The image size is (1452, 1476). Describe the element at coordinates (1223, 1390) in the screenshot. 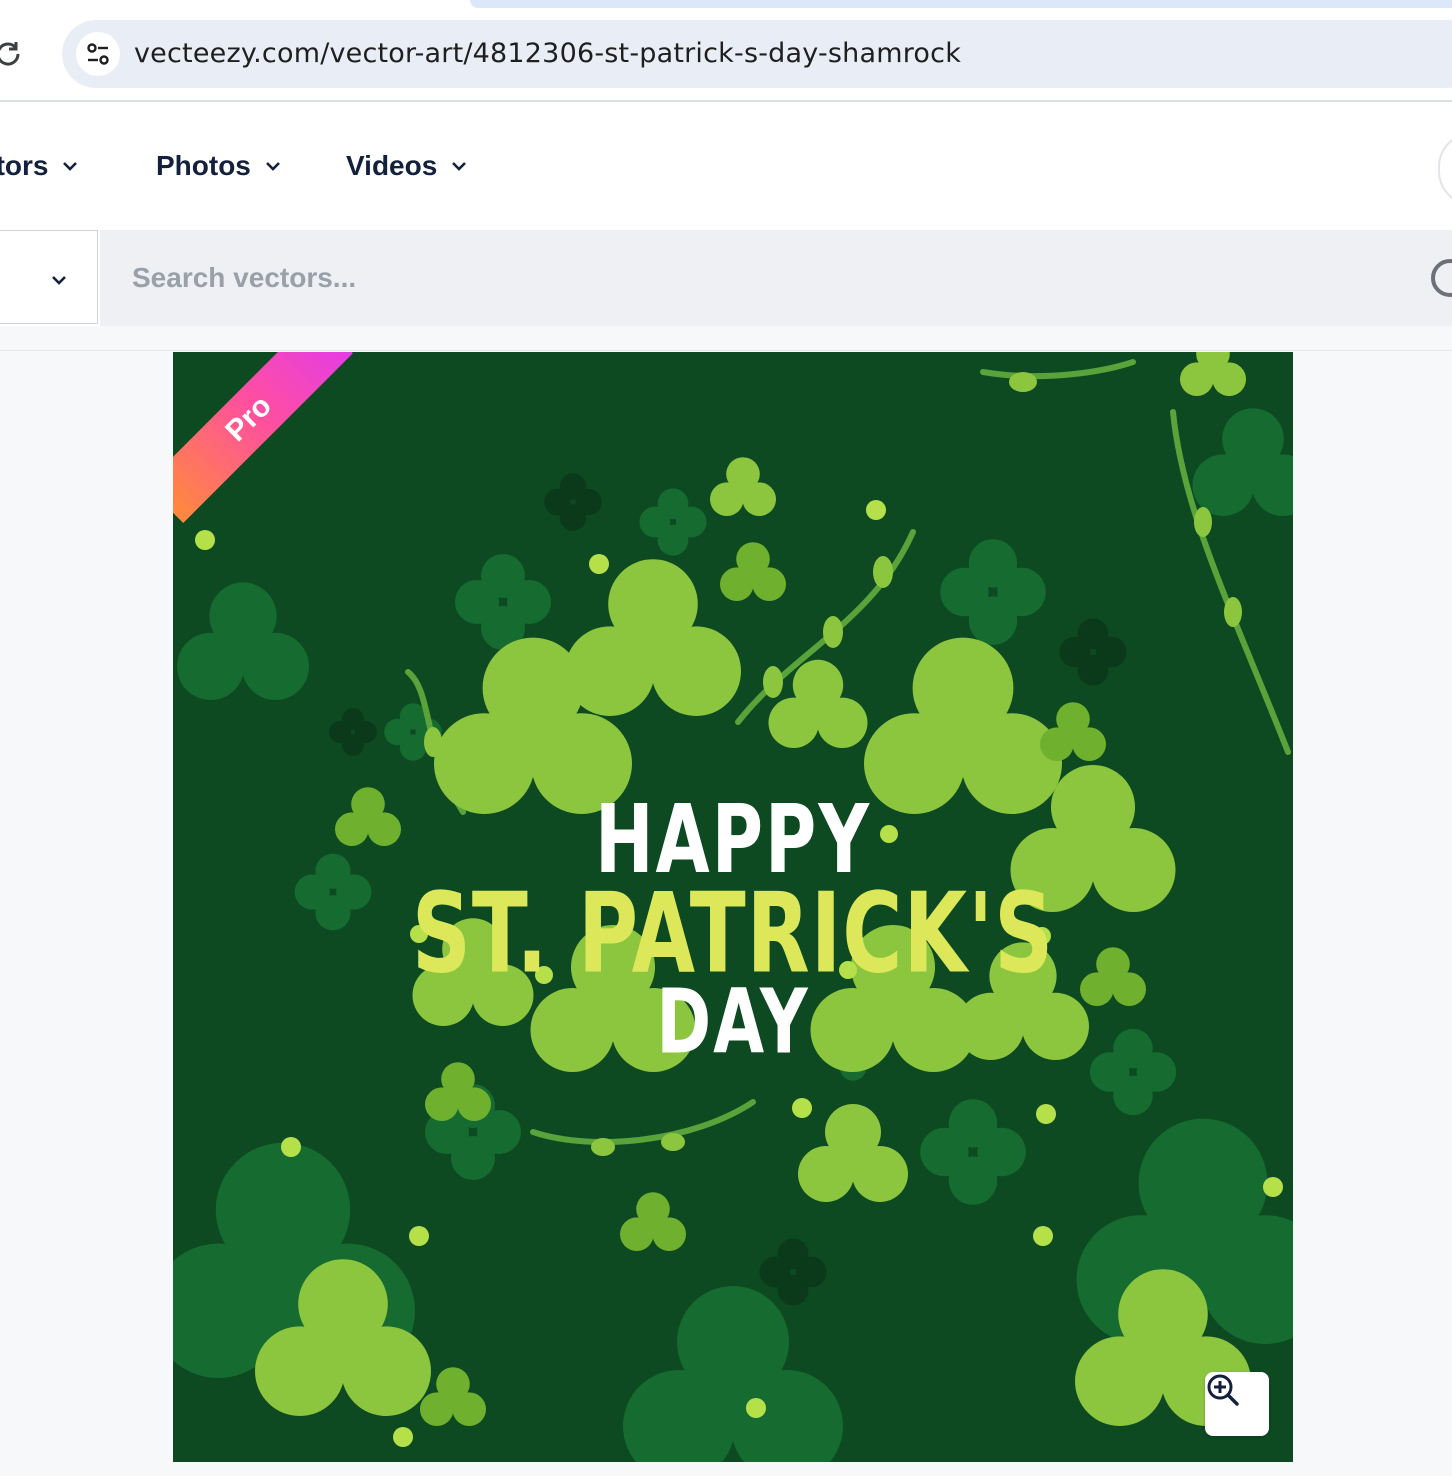

I see `zoom-in-icon` at that location.